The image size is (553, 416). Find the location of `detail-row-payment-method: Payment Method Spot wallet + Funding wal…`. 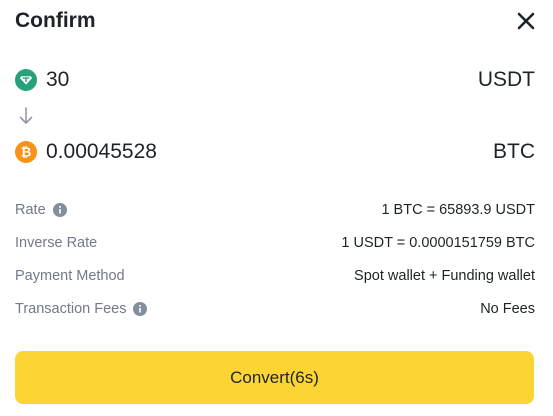

detail-row-payment-method: Payment Method Spot wallet + Funding wal… is located at coordinates (275, 275).